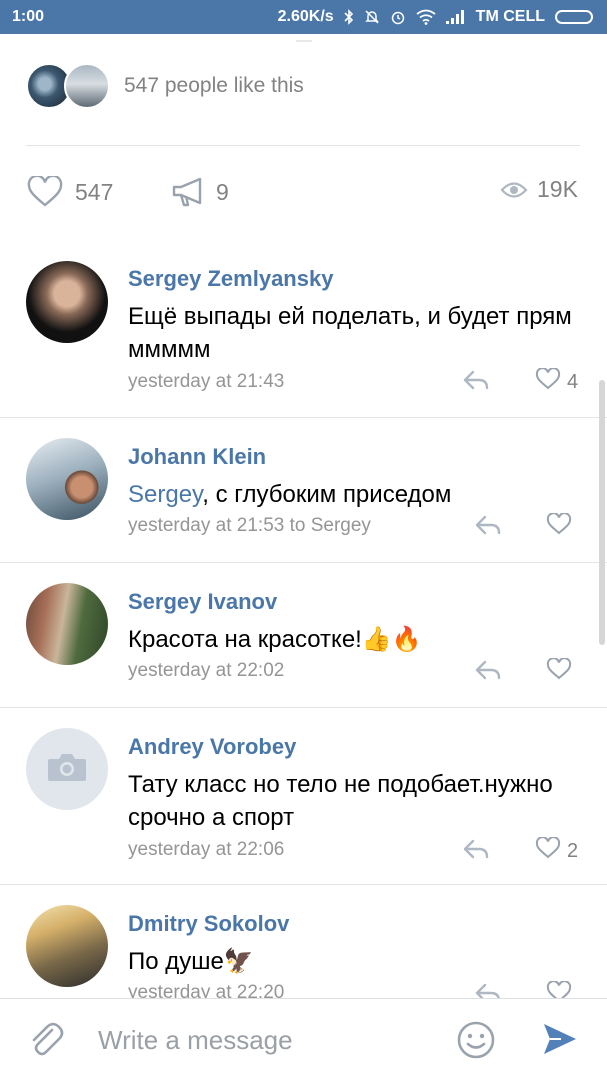  Describe the element at coordinates (510, 16) in the screenshot. I see `carrier-name: TM CELL` at that location.